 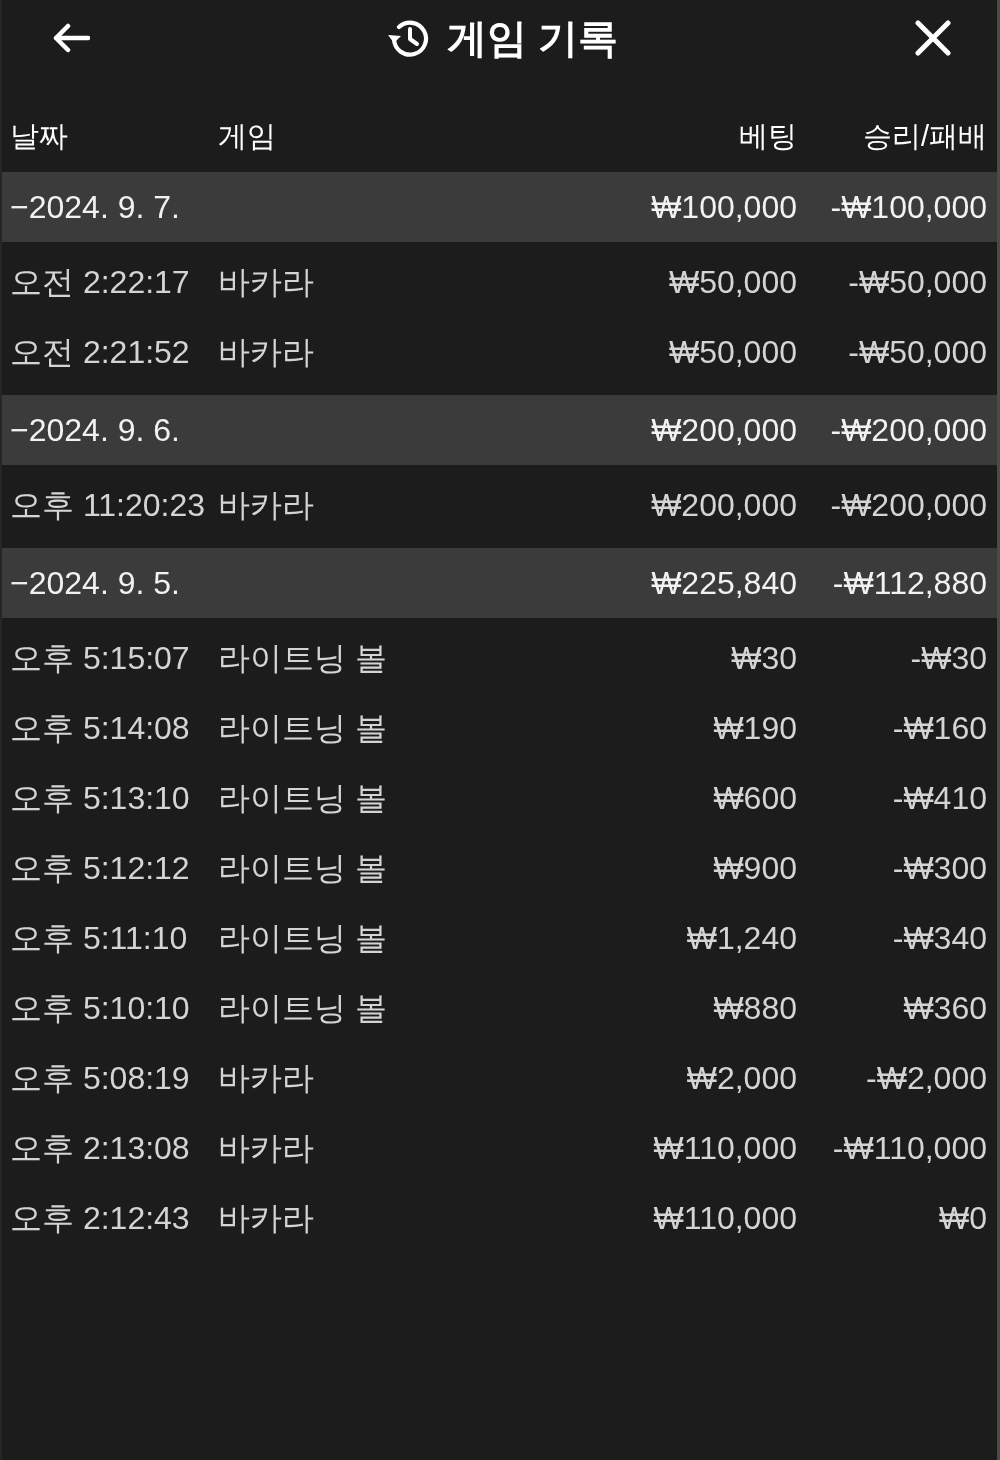 I want to click on bet-cell-text: ₩30, so click(x=763, y=658).